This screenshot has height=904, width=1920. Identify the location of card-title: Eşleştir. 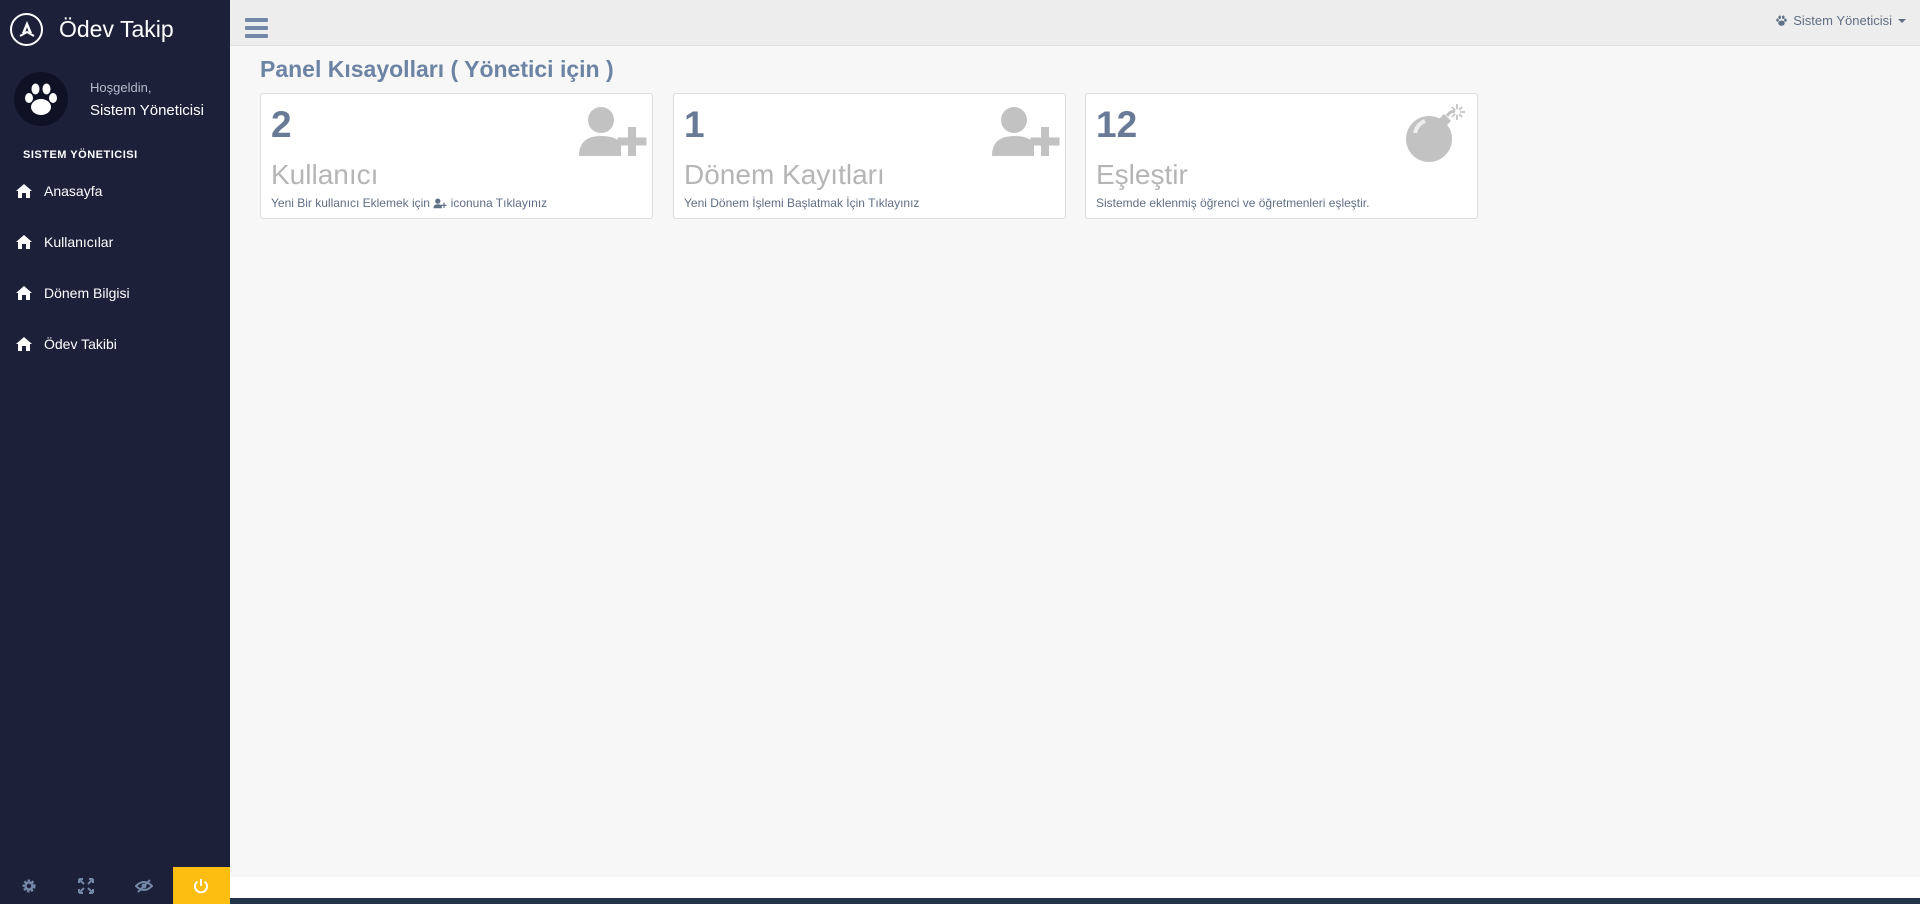
(1142, 174).